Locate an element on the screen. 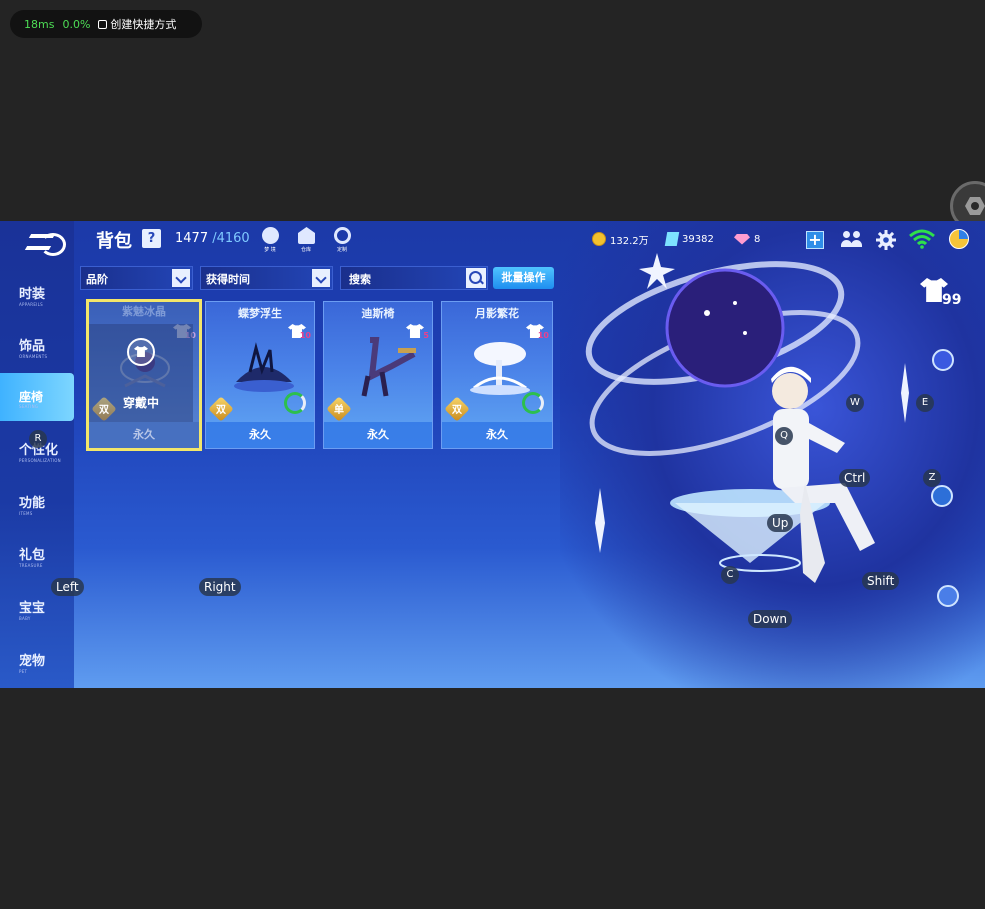 This screenshot has width=985, height=909. sidebar-item-sublabel: BABY is located at coordinates (25, 618).